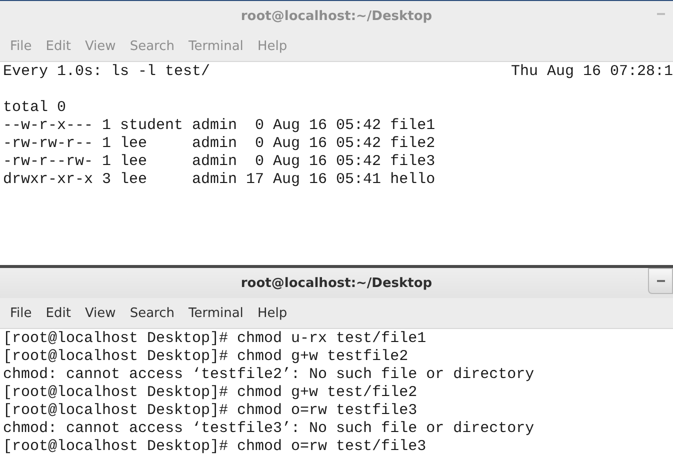 The width and height of the screenshot is (673, 458). Describe the element at coordinates (35, 108) in the screenshot. I see `terminal-line: total 0` at that location.